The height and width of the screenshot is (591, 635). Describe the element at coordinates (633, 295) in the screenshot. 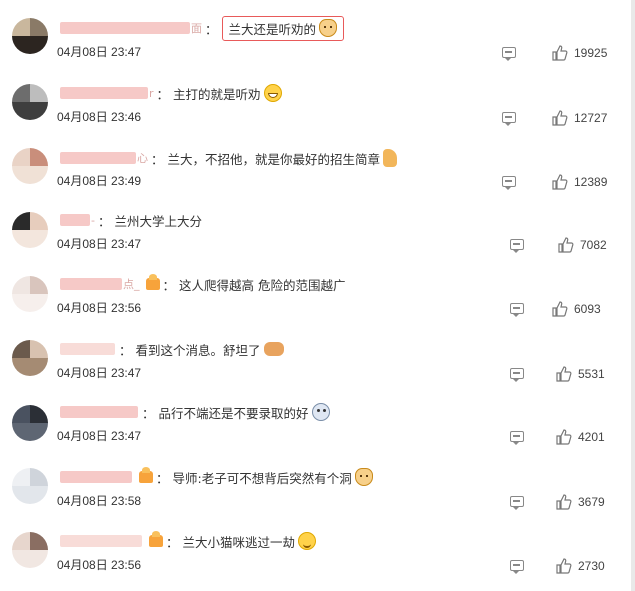

I see `scrollbar-track` at that location.